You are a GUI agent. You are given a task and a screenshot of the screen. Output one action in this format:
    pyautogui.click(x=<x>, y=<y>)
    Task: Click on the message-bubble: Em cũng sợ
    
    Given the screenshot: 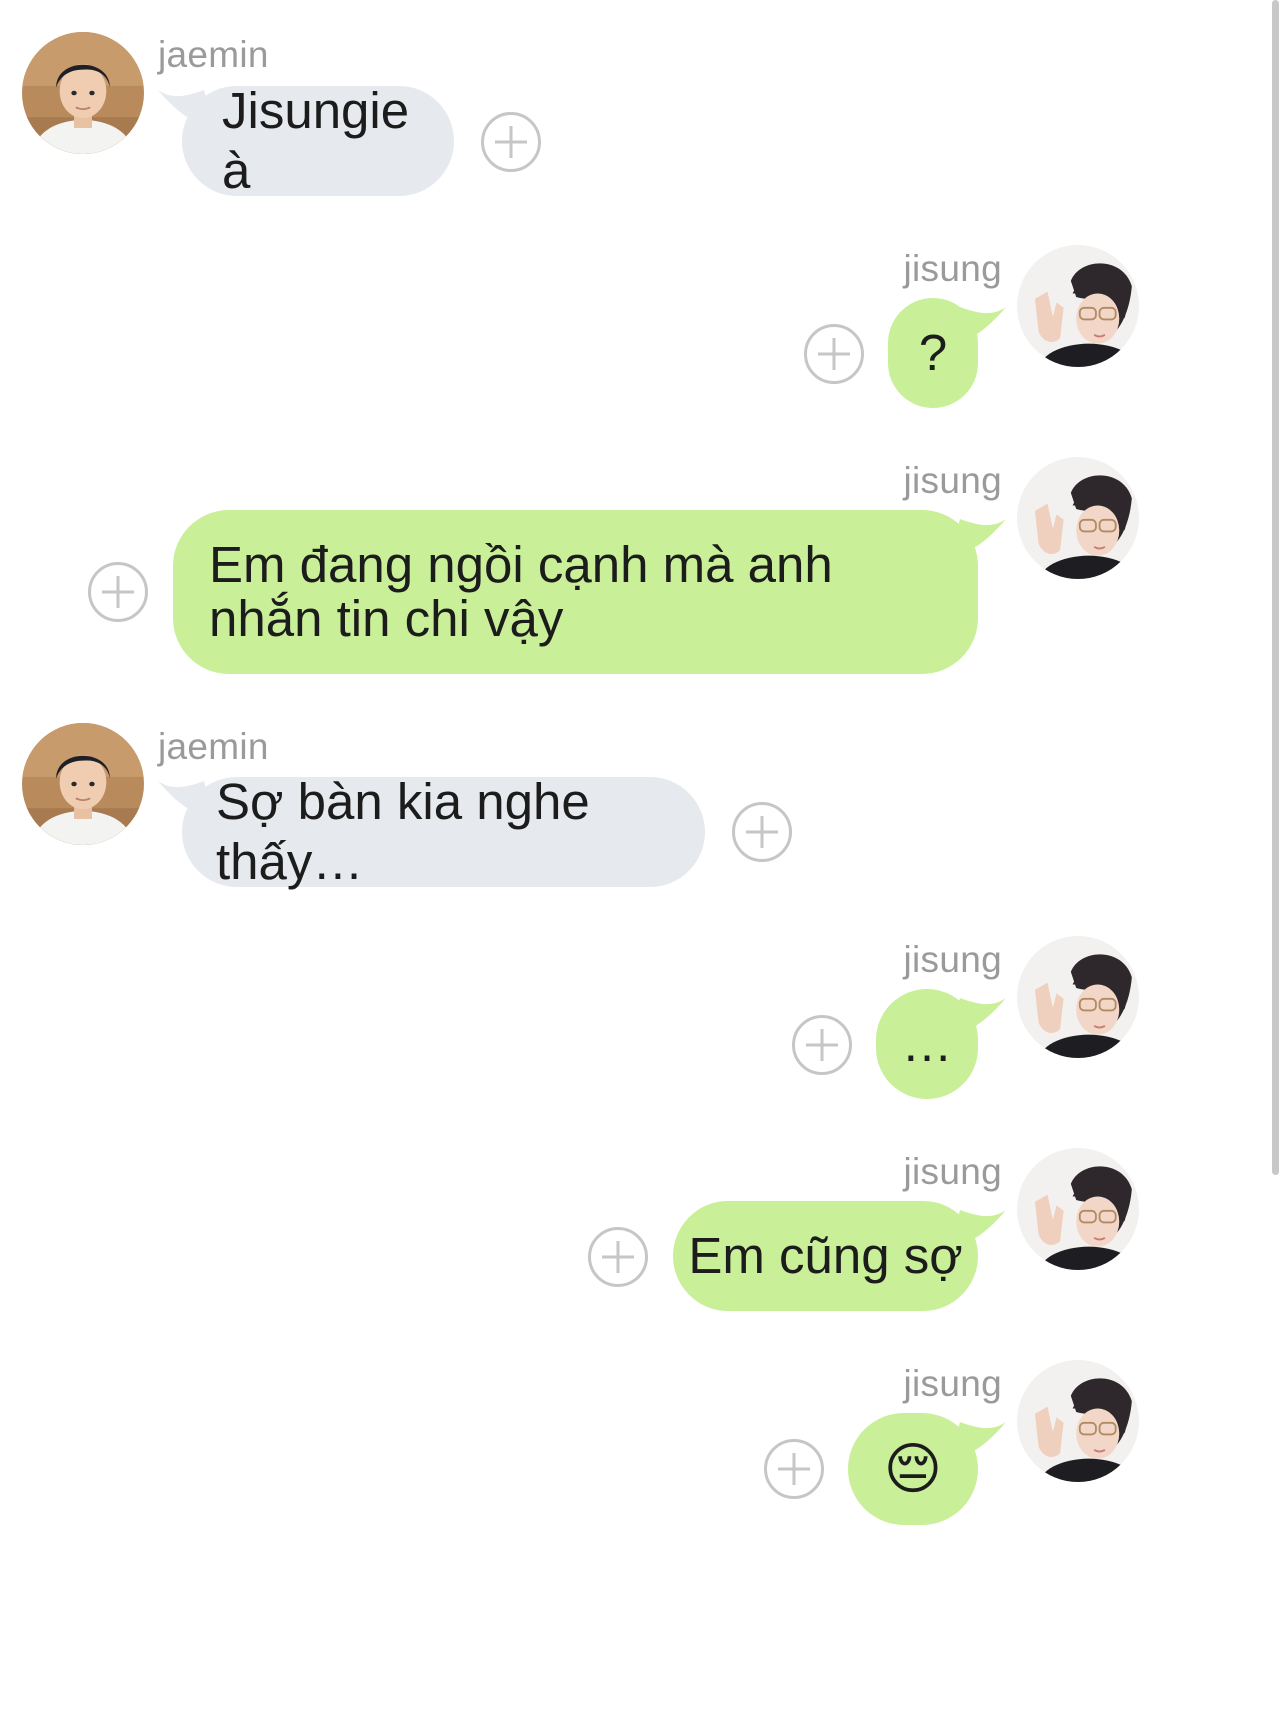 What is the action you would take?
    pyautogui.click(x=825, y=1256)
    